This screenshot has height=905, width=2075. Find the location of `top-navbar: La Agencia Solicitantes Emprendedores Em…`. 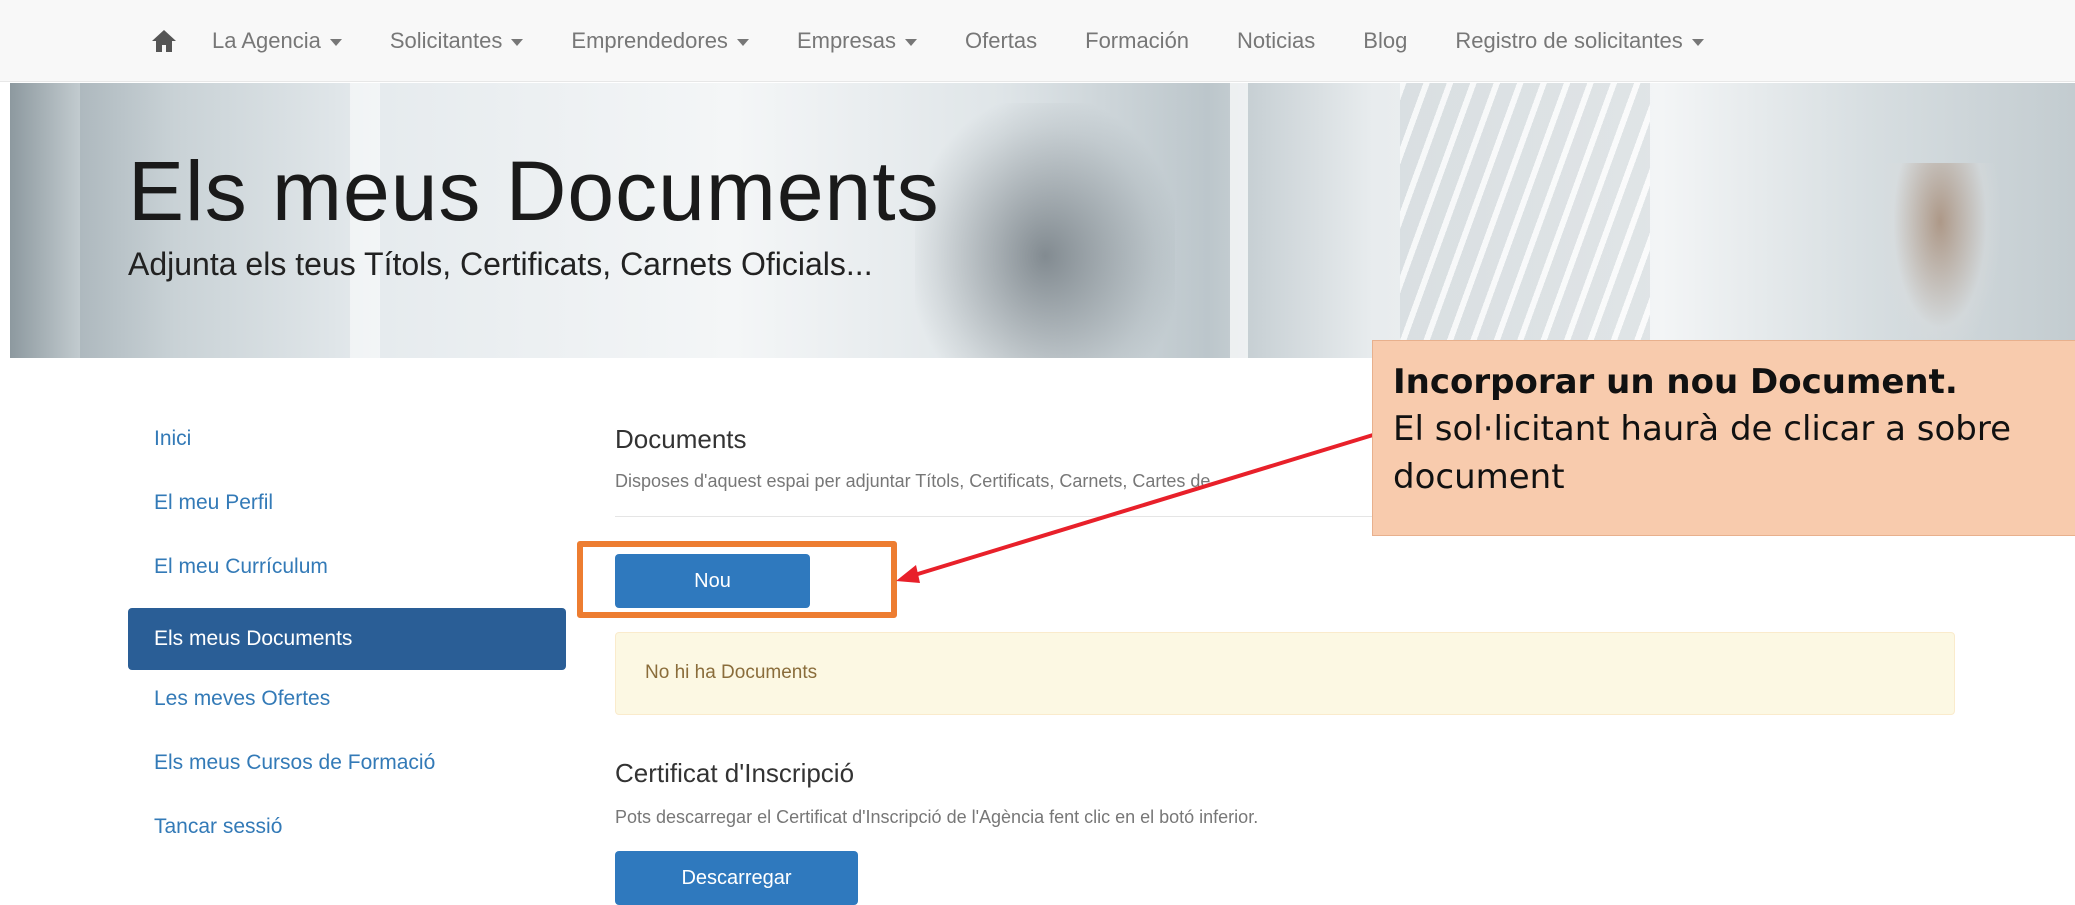

top-navbar: La Agencia Solicitantes Emprendedores Em… is located at coordinates (1037, 41).